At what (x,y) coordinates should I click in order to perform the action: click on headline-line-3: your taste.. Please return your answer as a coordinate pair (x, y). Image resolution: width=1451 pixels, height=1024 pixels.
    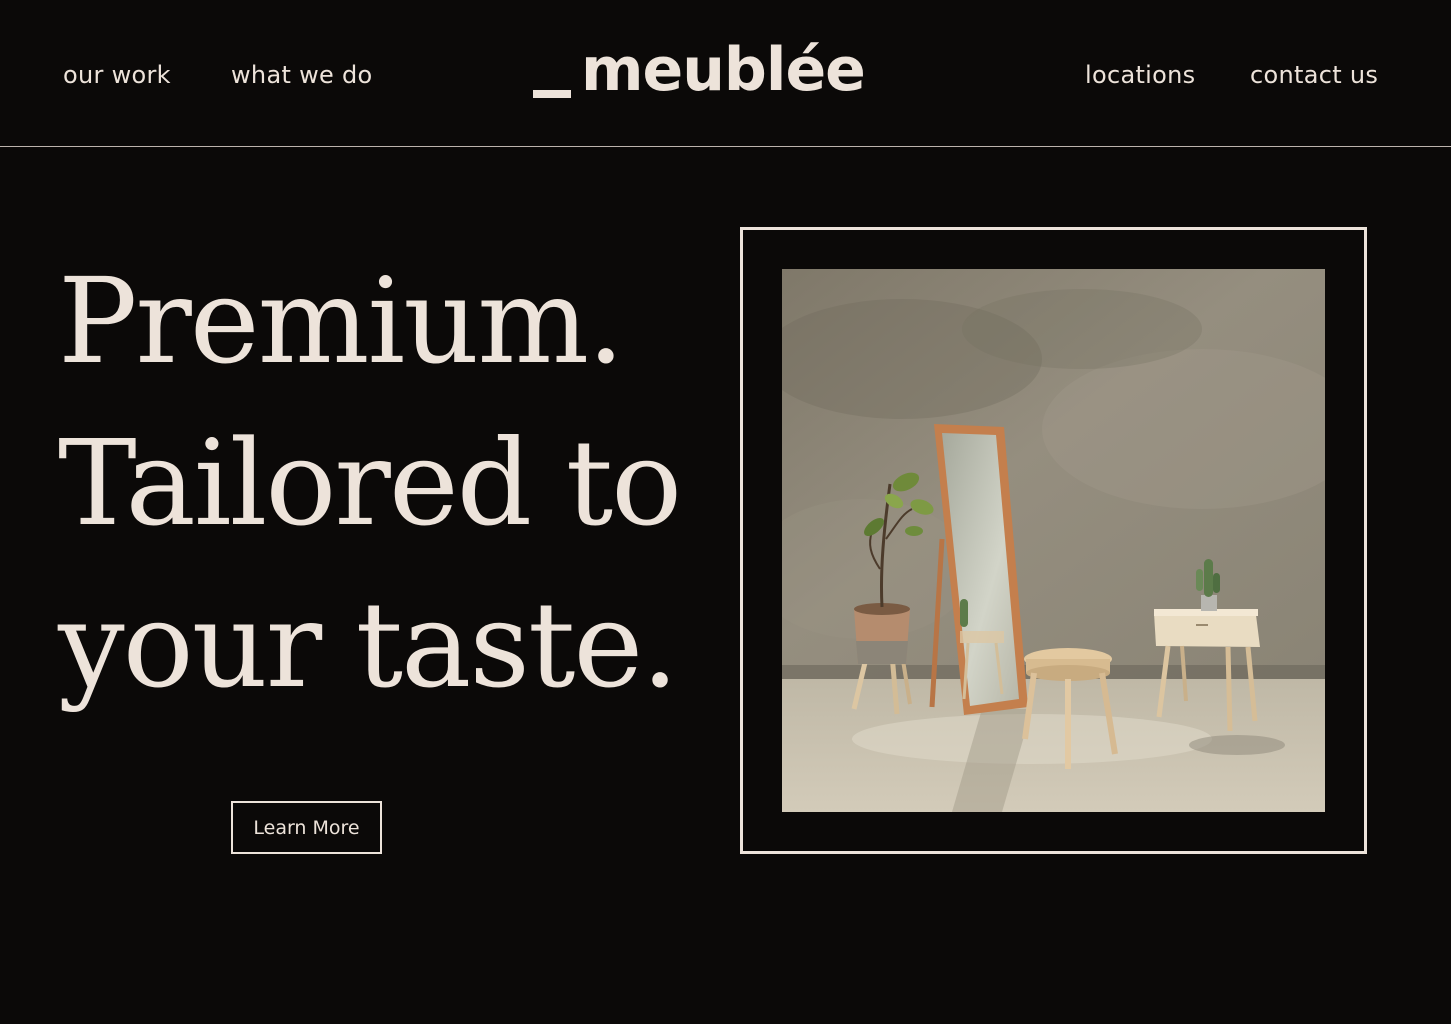
    Looking at the image, I should click on (368, 645).